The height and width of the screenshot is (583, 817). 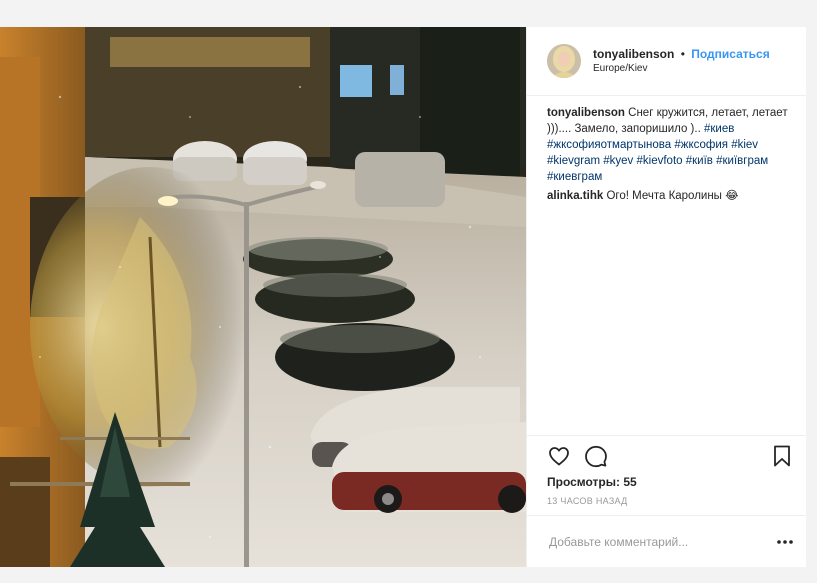 I want to click on hashtag: #київграм, so click(x=742, y=161).